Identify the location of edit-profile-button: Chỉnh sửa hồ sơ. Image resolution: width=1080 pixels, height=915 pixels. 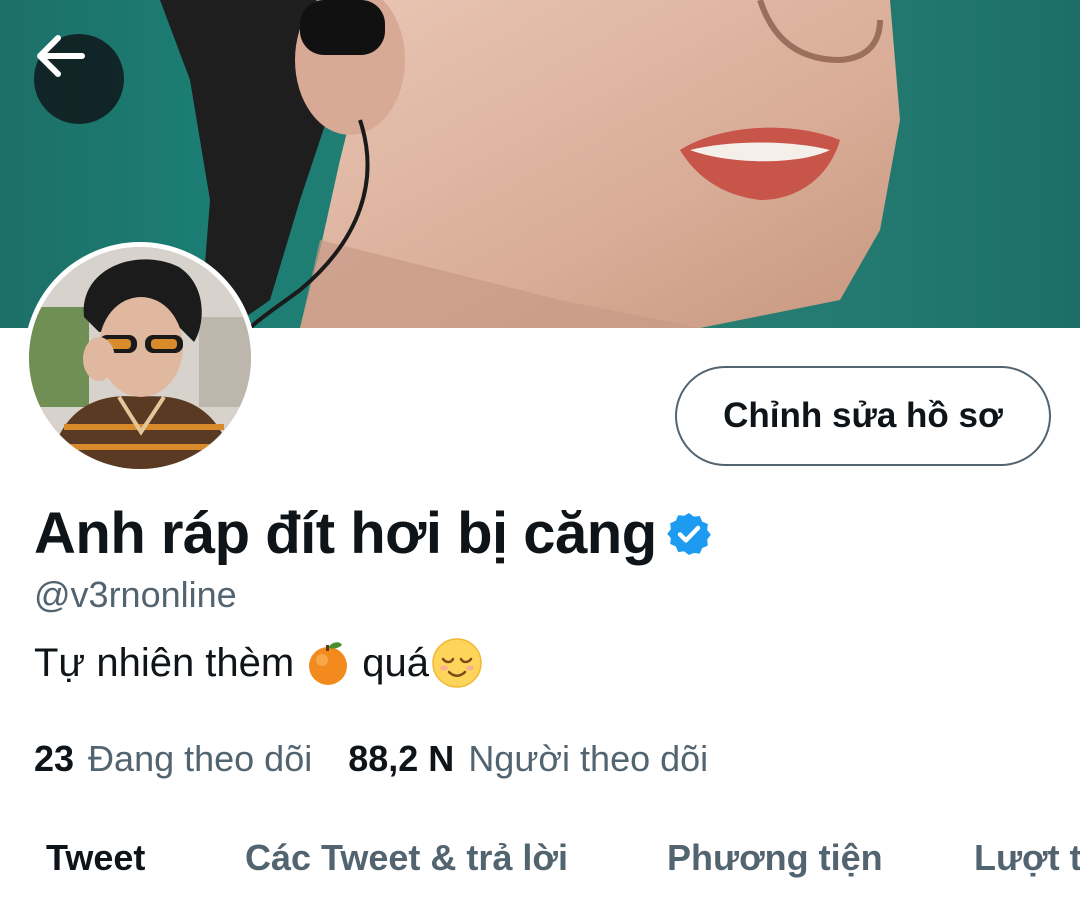
(863, 416).